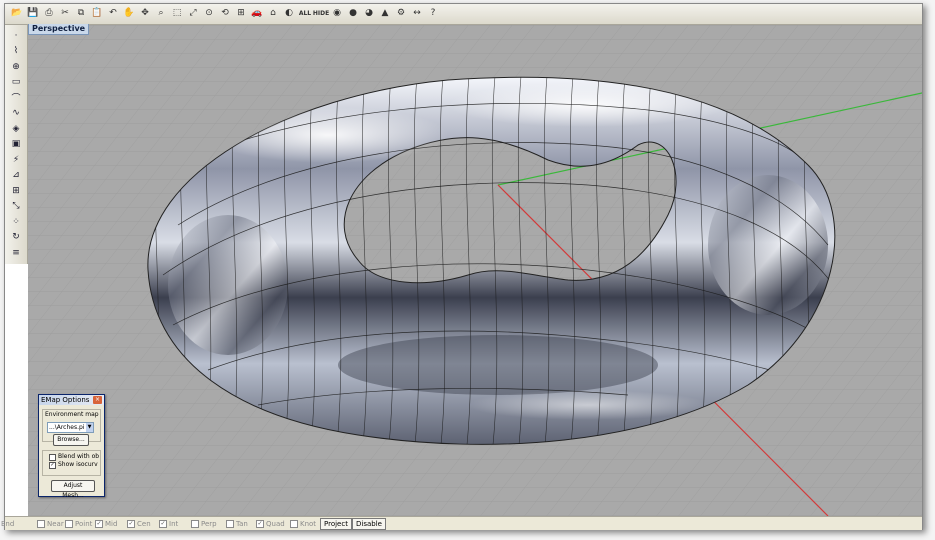 The image size is (935, 540). What do you see at coordinates (16, 66) in the screenshot?
I see `circle-icon: ⊕` at bounding box center [16, 66].